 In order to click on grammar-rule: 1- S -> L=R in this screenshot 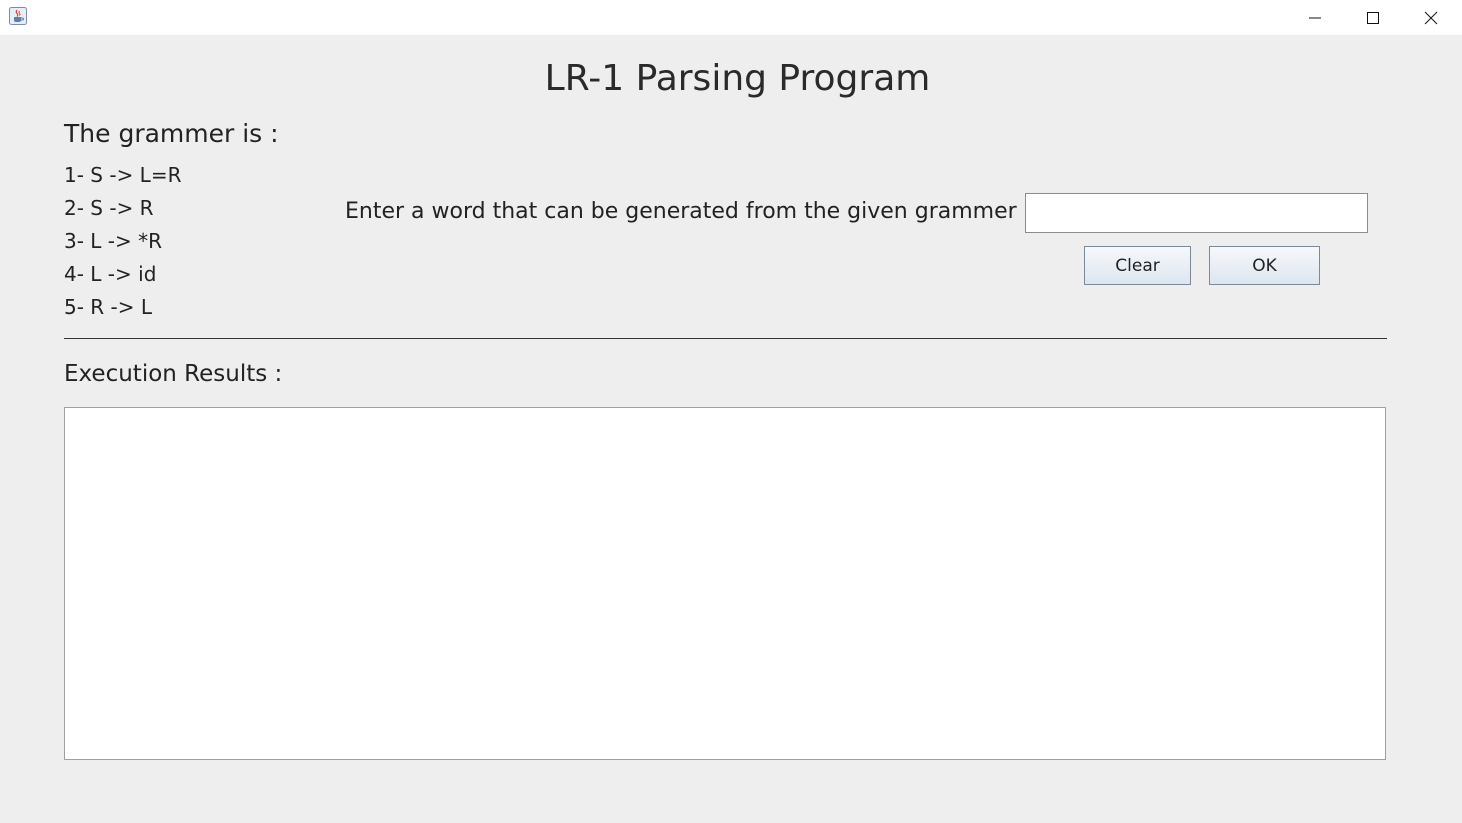, I will do `click(123, 175)`.